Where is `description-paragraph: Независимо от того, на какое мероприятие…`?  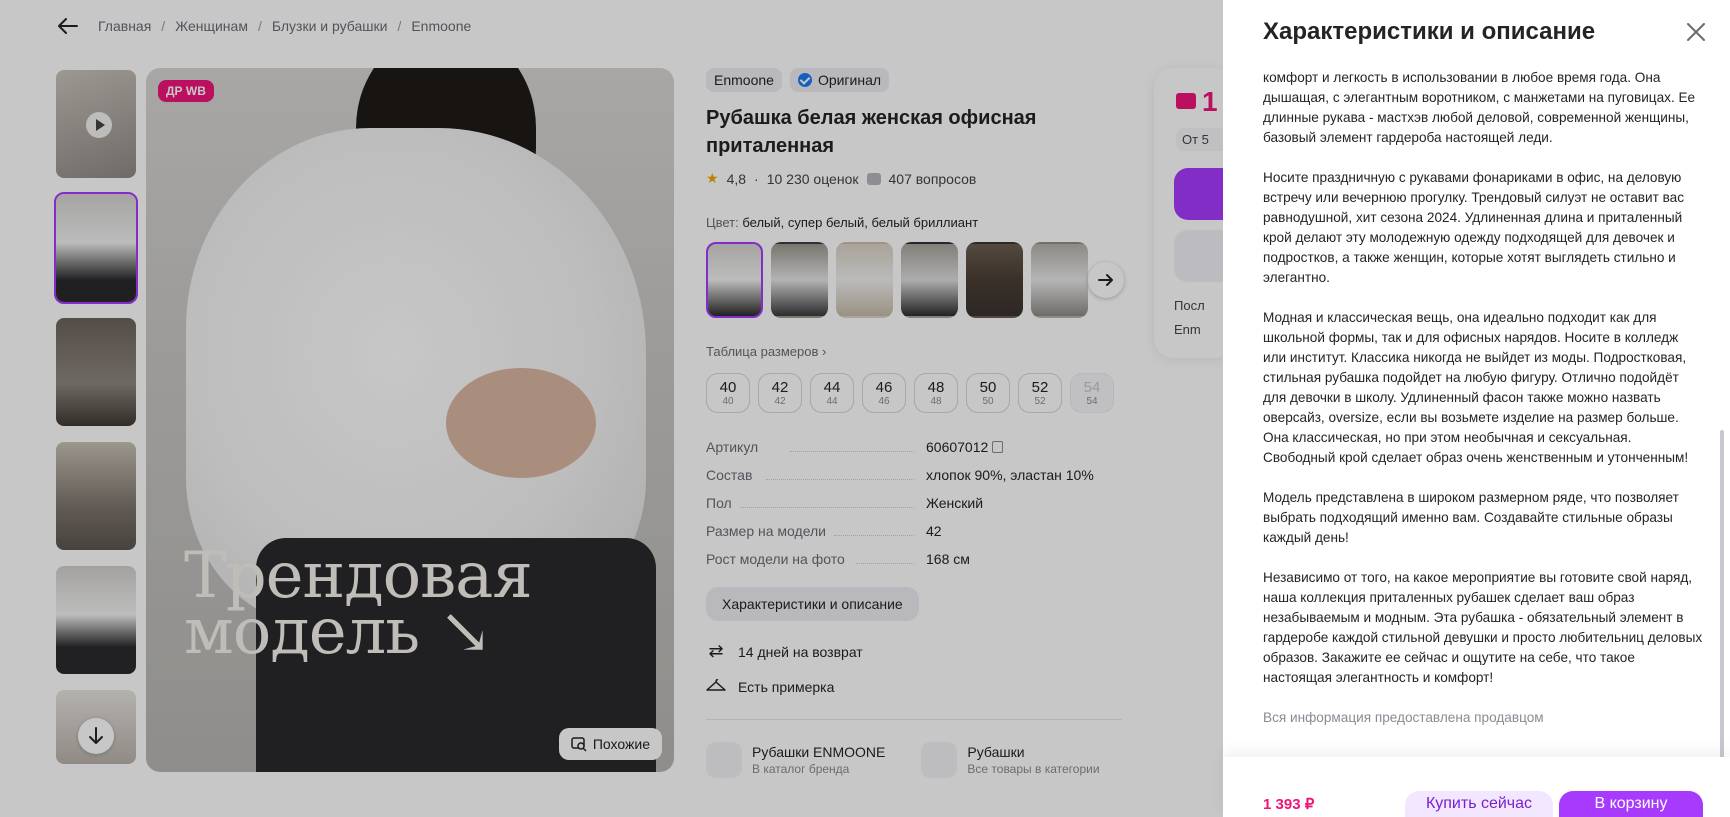 description-paragraph: Независимо от того, на какое мероприятие… is located at coordinates (1483, 627).